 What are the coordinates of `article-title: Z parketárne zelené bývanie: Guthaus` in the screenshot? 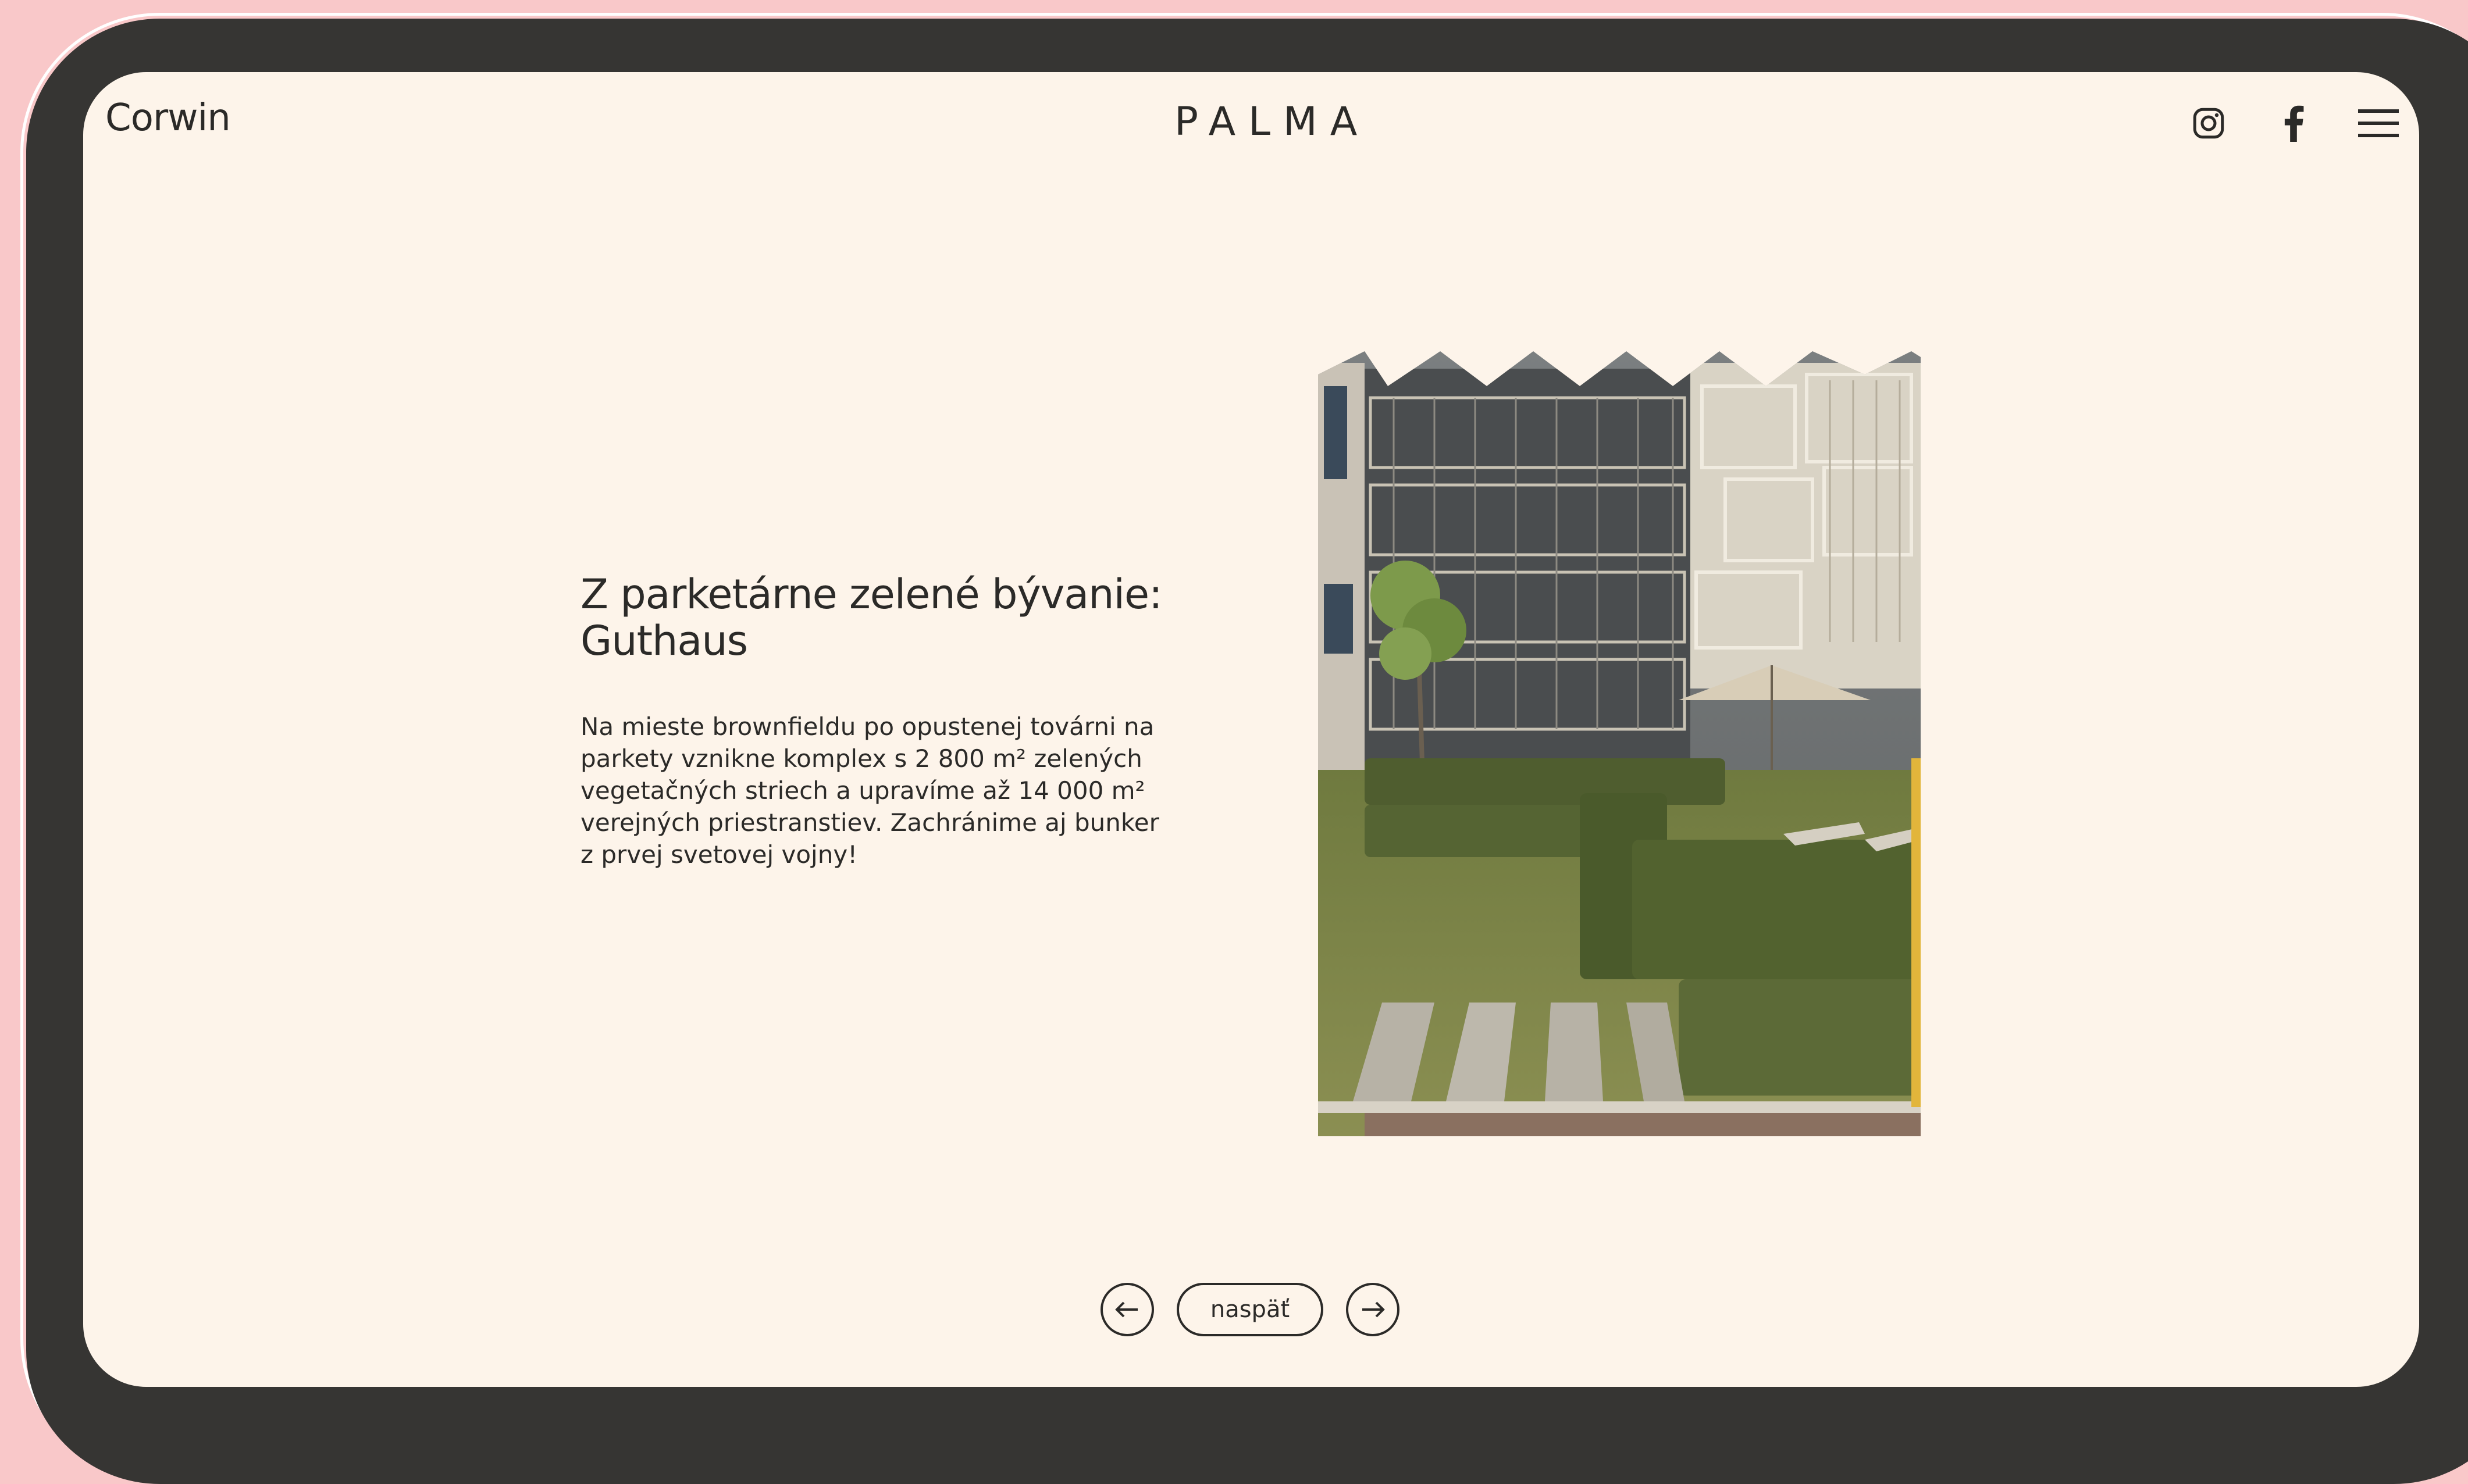 It's located at (872, 617).